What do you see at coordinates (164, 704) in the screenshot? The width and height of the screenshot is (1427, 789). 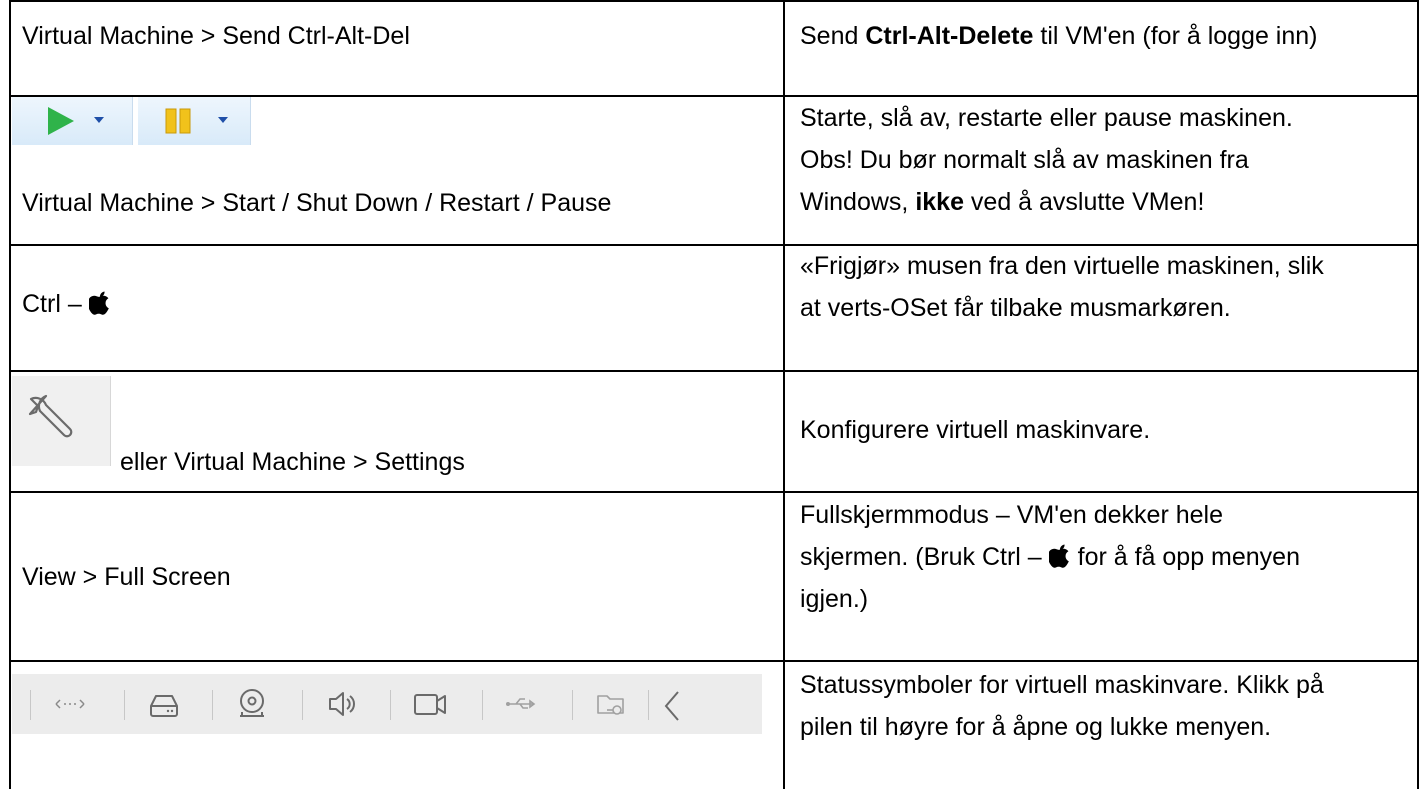 I see `hard-disk-icon` at bounding box center [164, 704].